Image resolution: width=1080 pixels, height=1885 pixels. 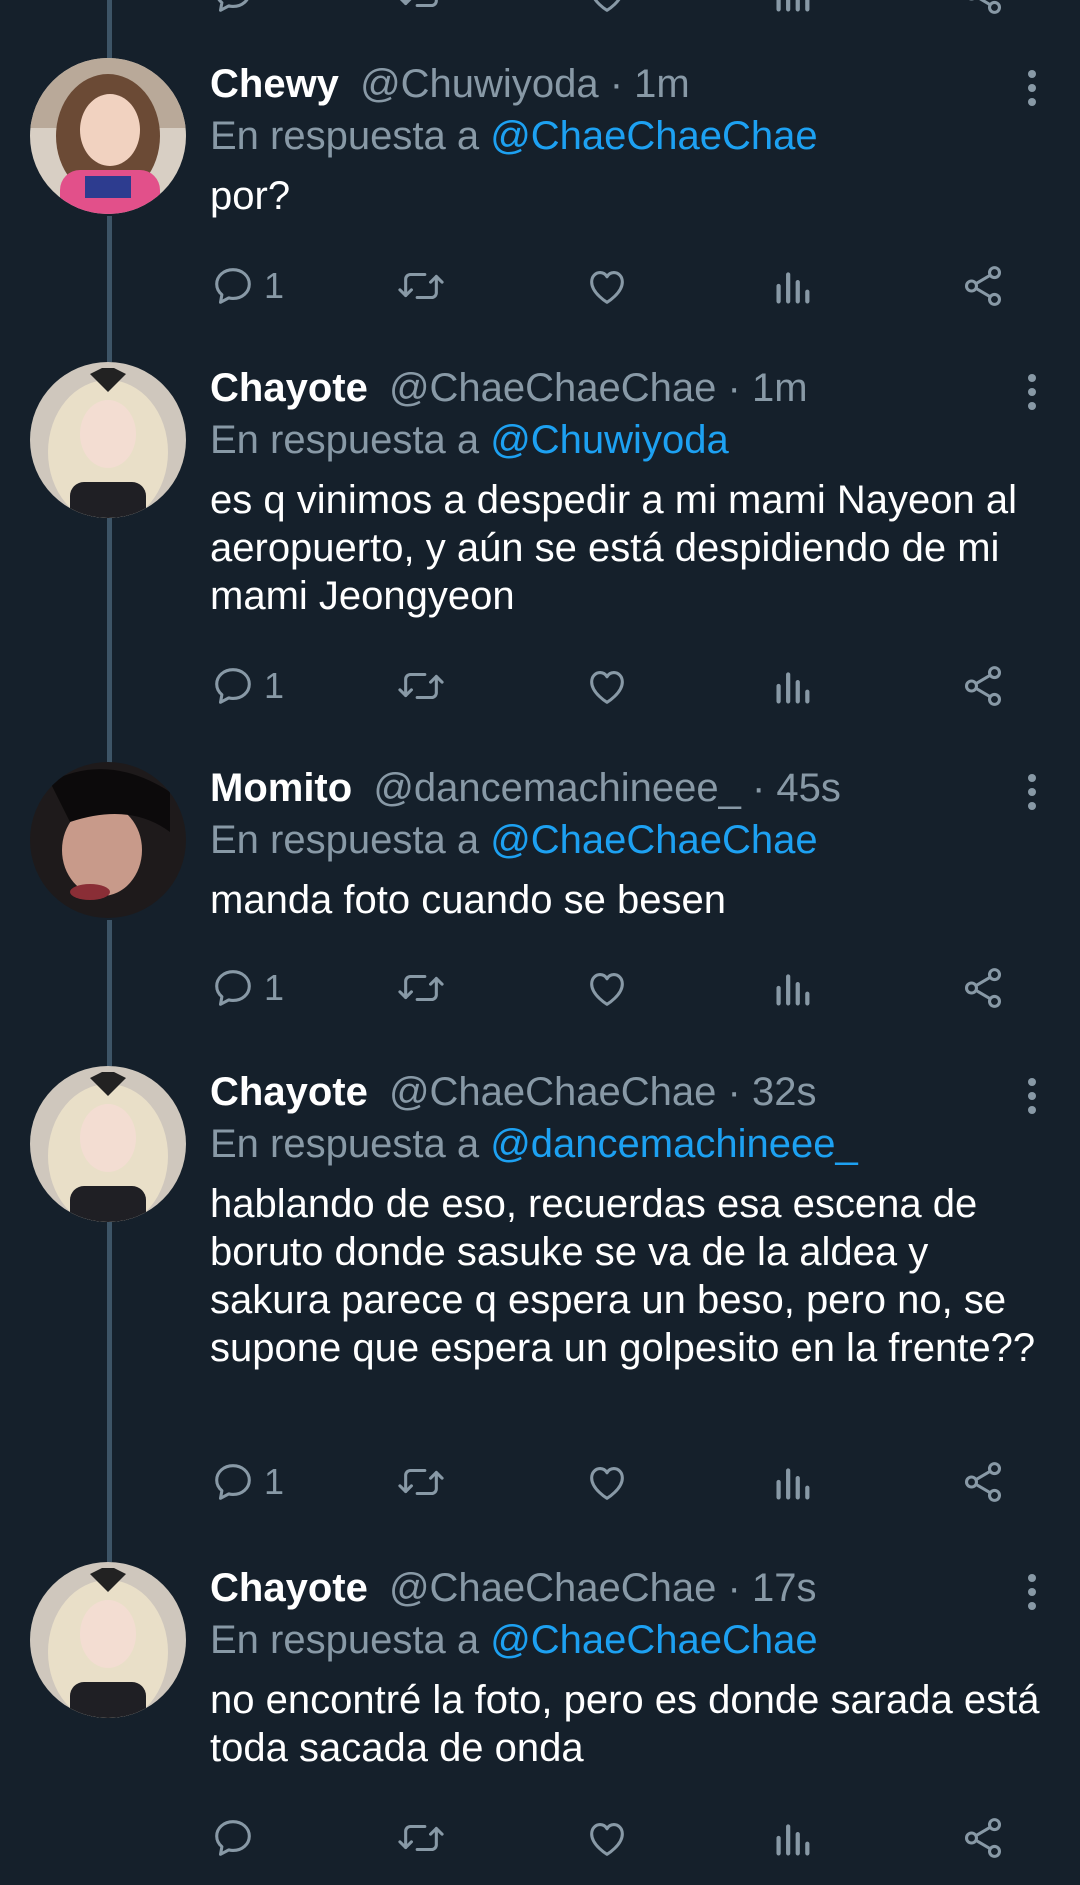 I want to click on tweet-header: Chewy @Chuwiyoda · 1m, so click(x=625, y=84).